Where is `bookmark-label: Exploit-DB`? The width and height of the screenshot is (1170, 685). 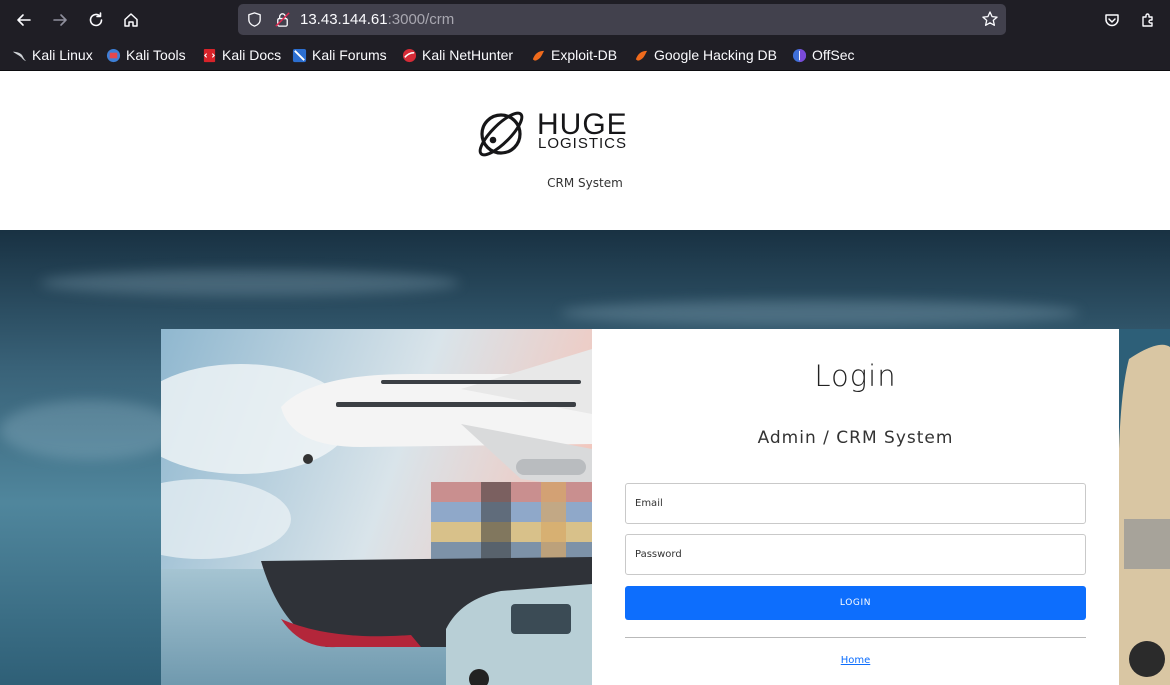
bookmark-label: Exploit-DB is located at coordinates (584, 55).